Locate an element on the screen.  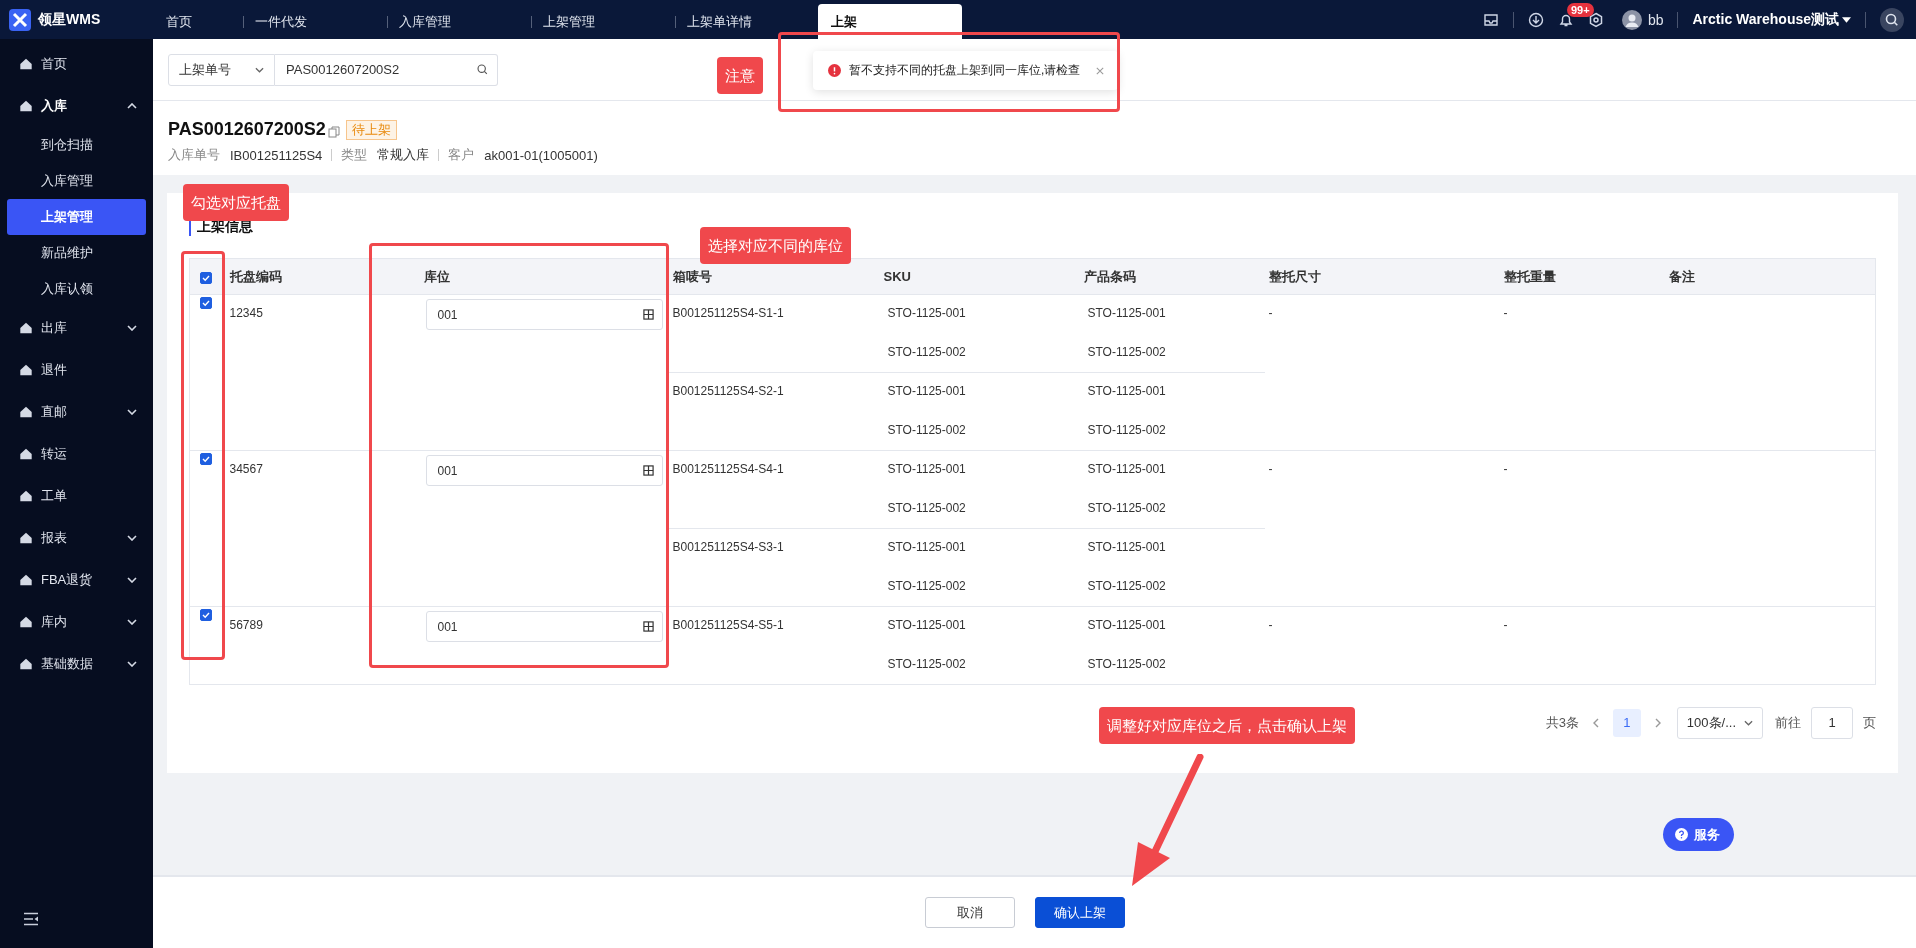
goto-page-field: 1 is located at coordinates (1832, 723).